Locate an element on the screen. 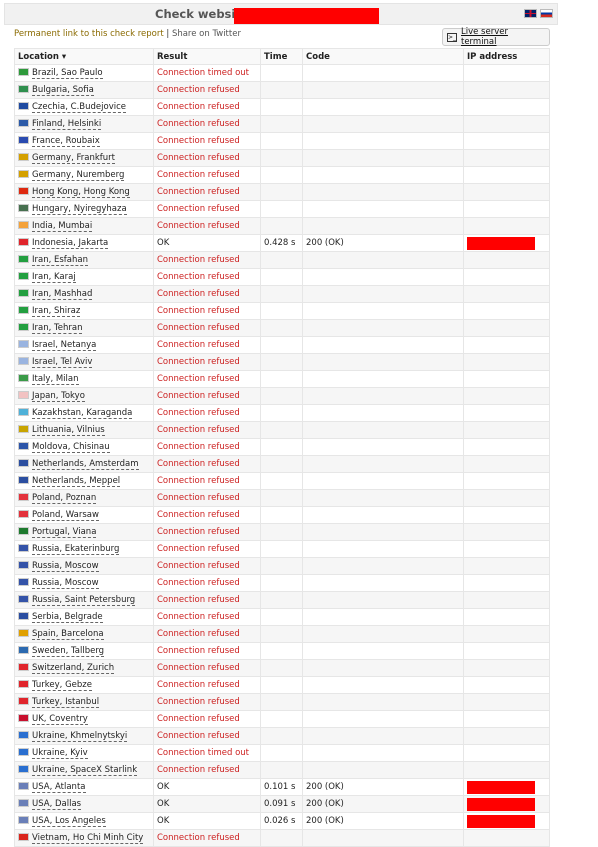 The height and width of the screenshot is (847, 598). location-link: USA, Los Angeles is located at coordinates (69, 821).